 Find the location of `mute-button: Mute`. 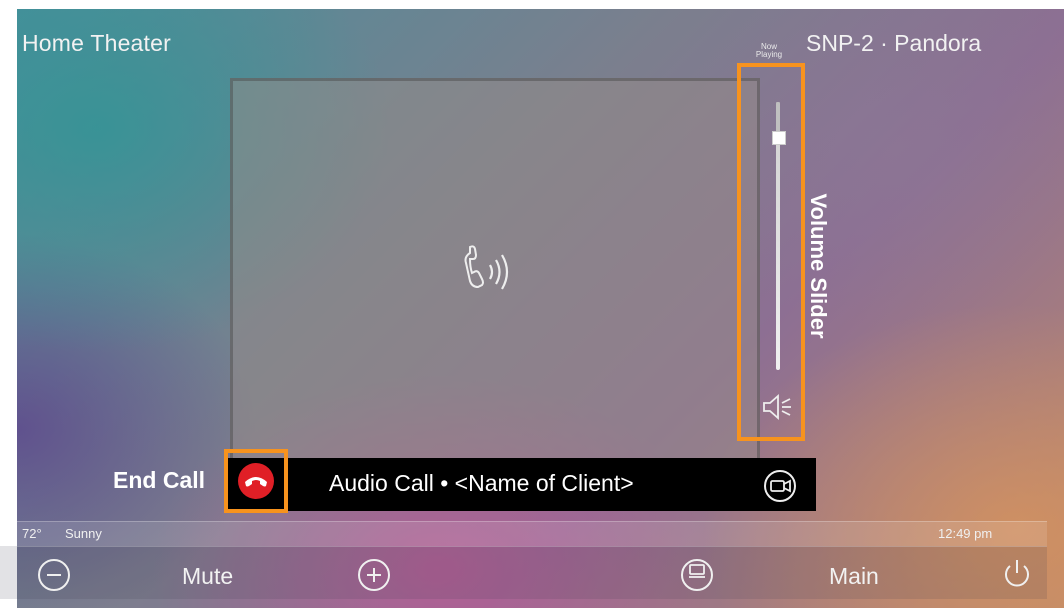

mute-button: Mute is located at coordinates (207, 576).